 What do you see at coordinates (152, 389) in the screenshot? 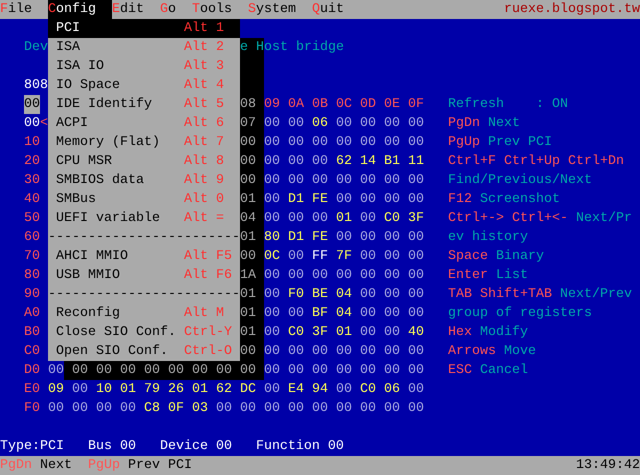
I see `hex-cell: 79` at bounding box center [152, 389].